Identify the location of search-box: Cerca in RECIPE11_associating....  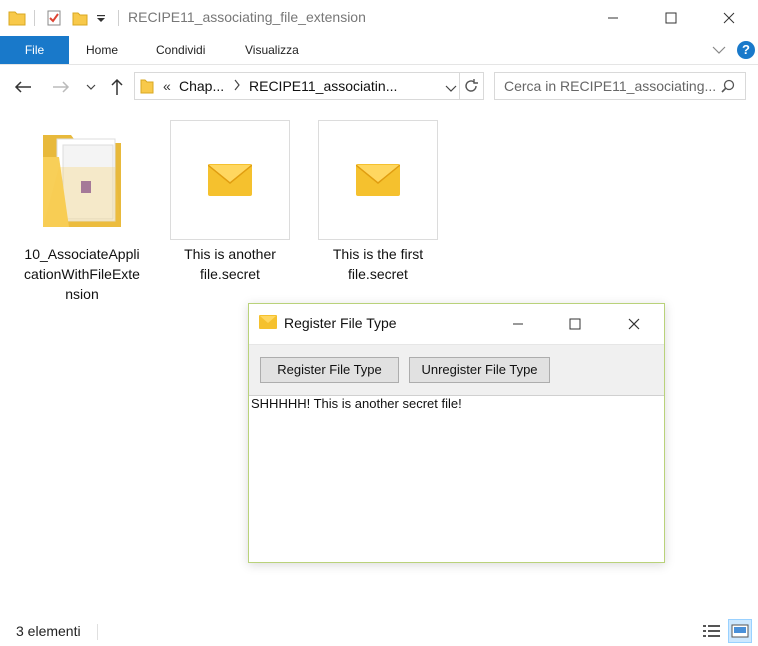
(620, 86).